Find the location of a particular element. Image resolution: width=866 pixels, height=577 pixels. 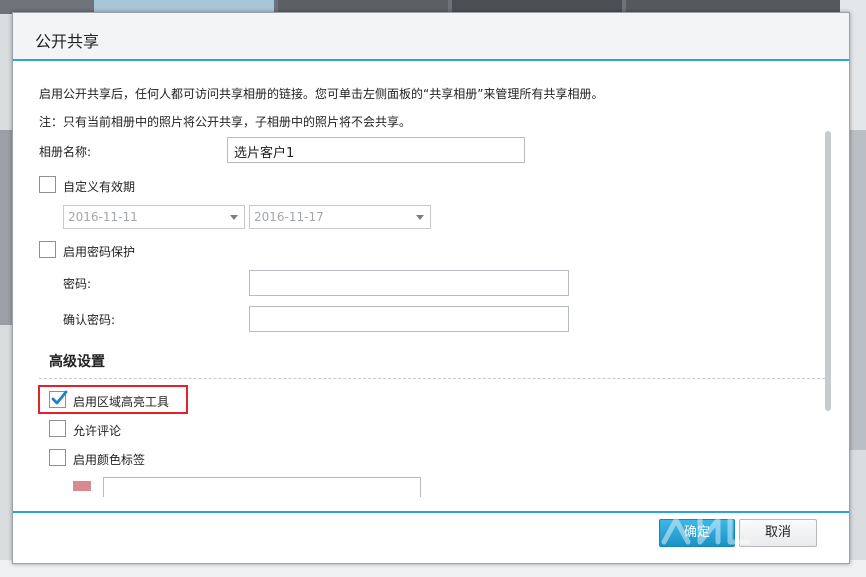

area-highlight-checkbox is located at coordinates (58, 399).